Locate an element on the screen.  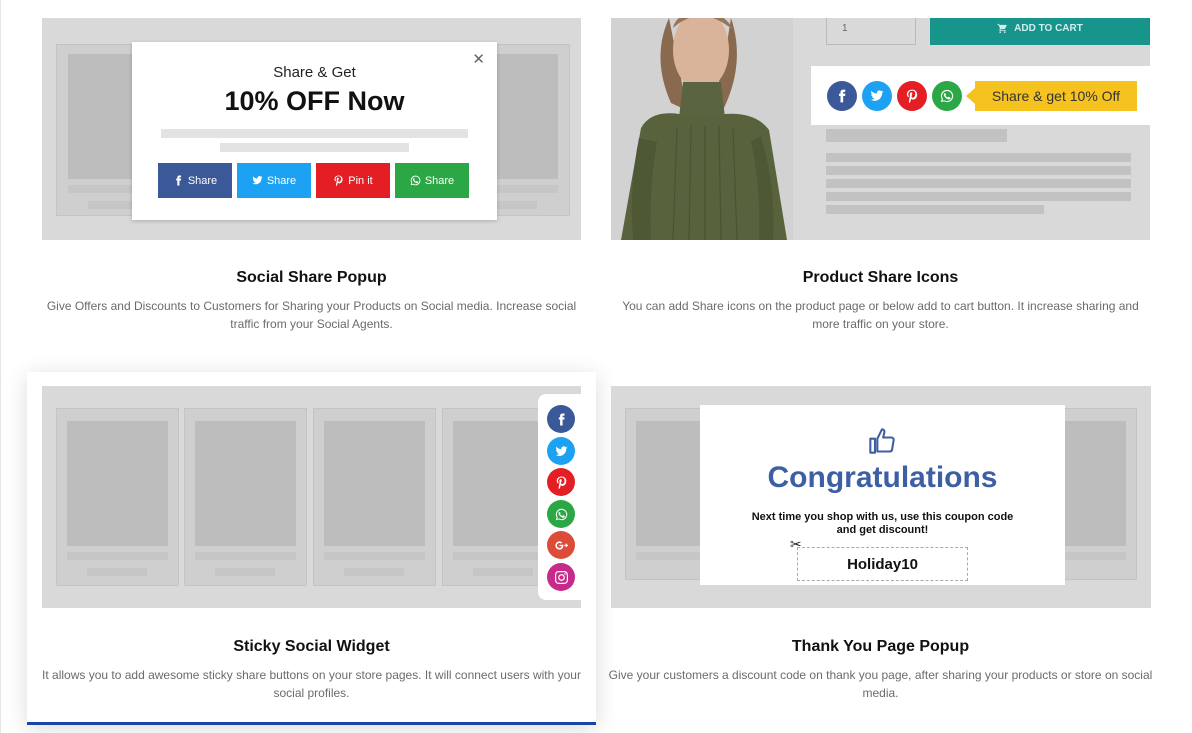
sticky-facebook-button is located at coordinates (561, 419).